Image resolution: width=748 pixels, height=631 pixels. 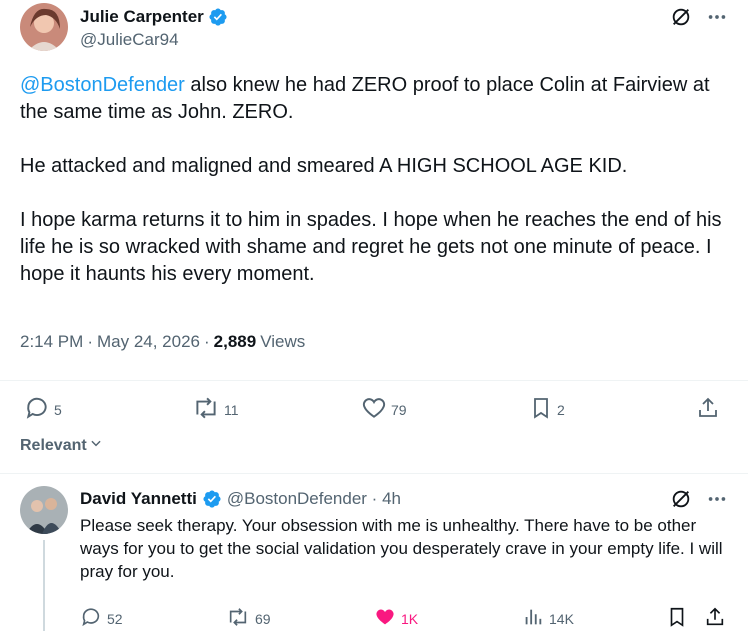 I want to click on reply-reply-button: 52, so click(x=101, y=618).